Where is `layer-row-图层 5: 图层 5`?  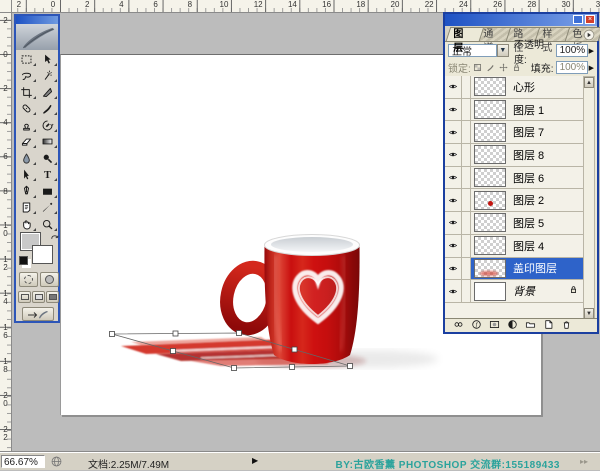 layer-row-图层 5: 图层 5 is located at coordinates (515, 223).